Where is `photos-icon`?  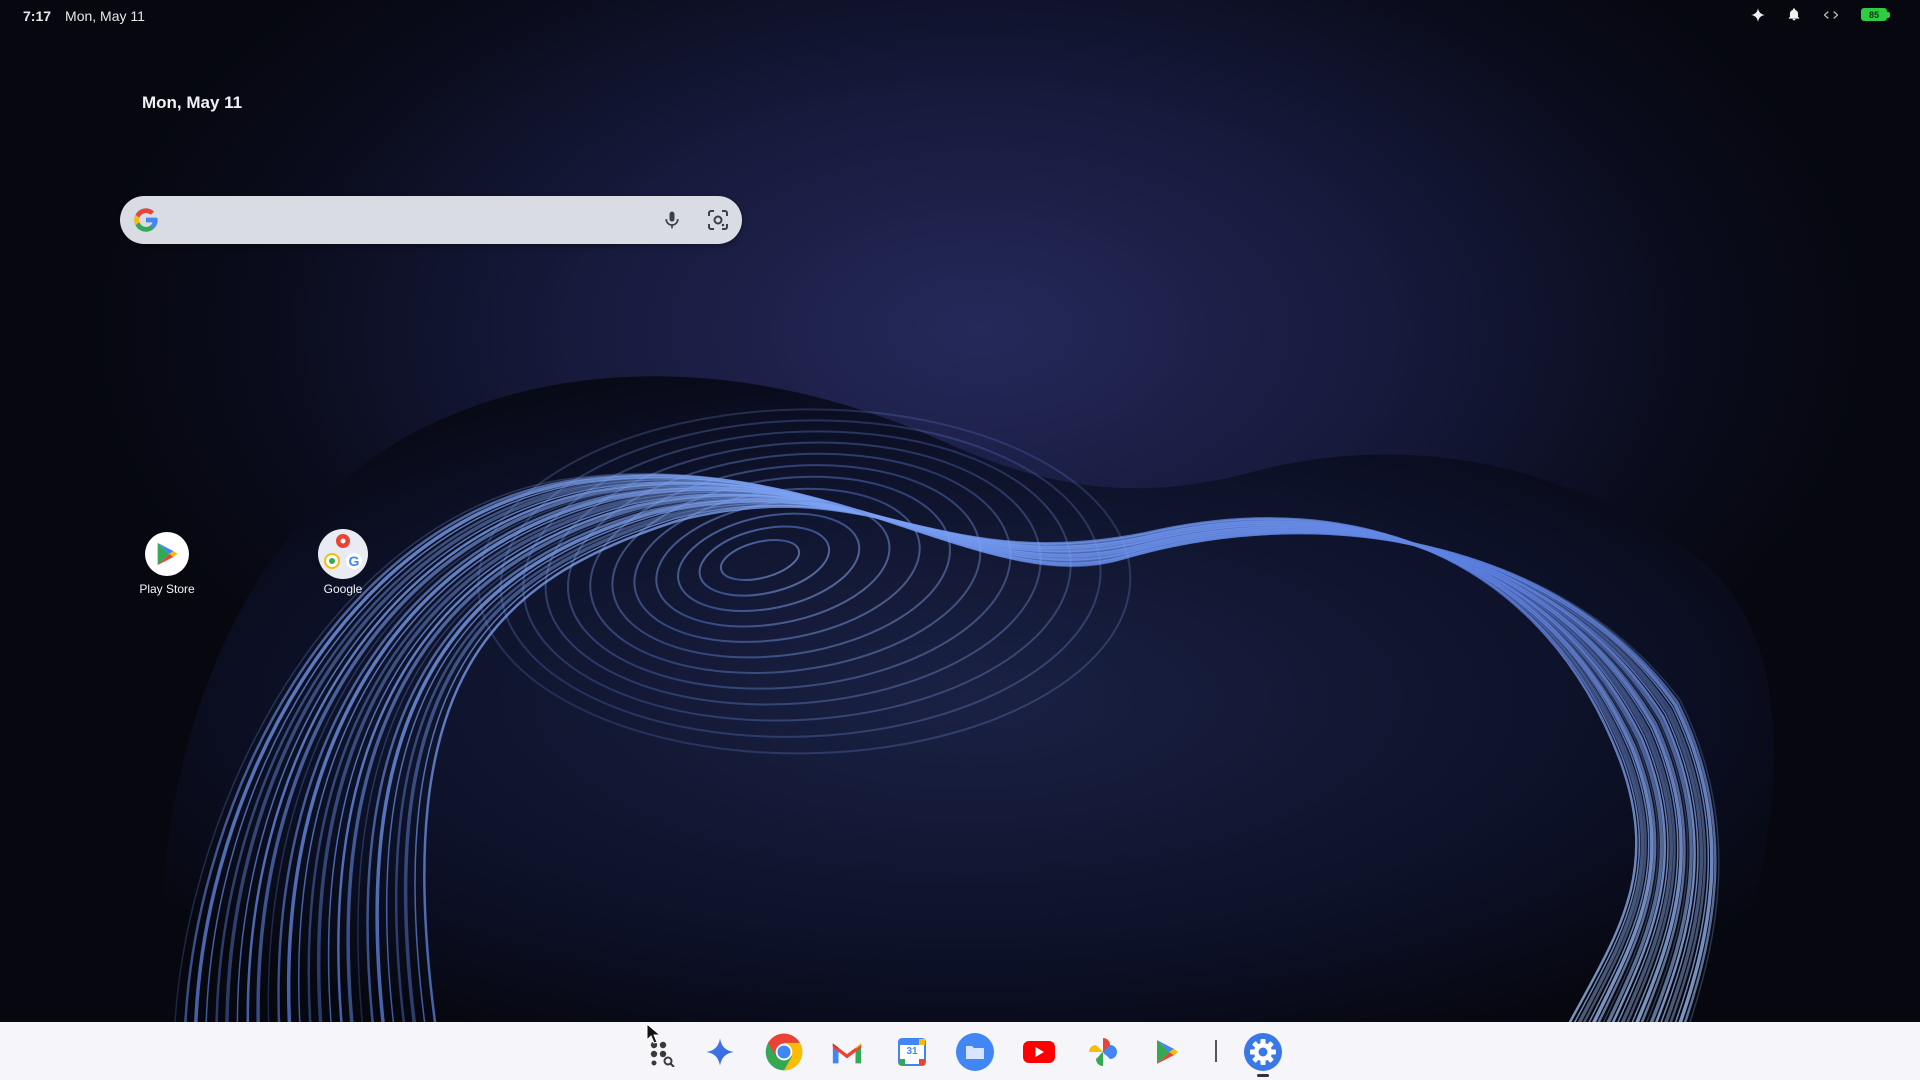 photos-icon is located at coordinates (1103, 1052).